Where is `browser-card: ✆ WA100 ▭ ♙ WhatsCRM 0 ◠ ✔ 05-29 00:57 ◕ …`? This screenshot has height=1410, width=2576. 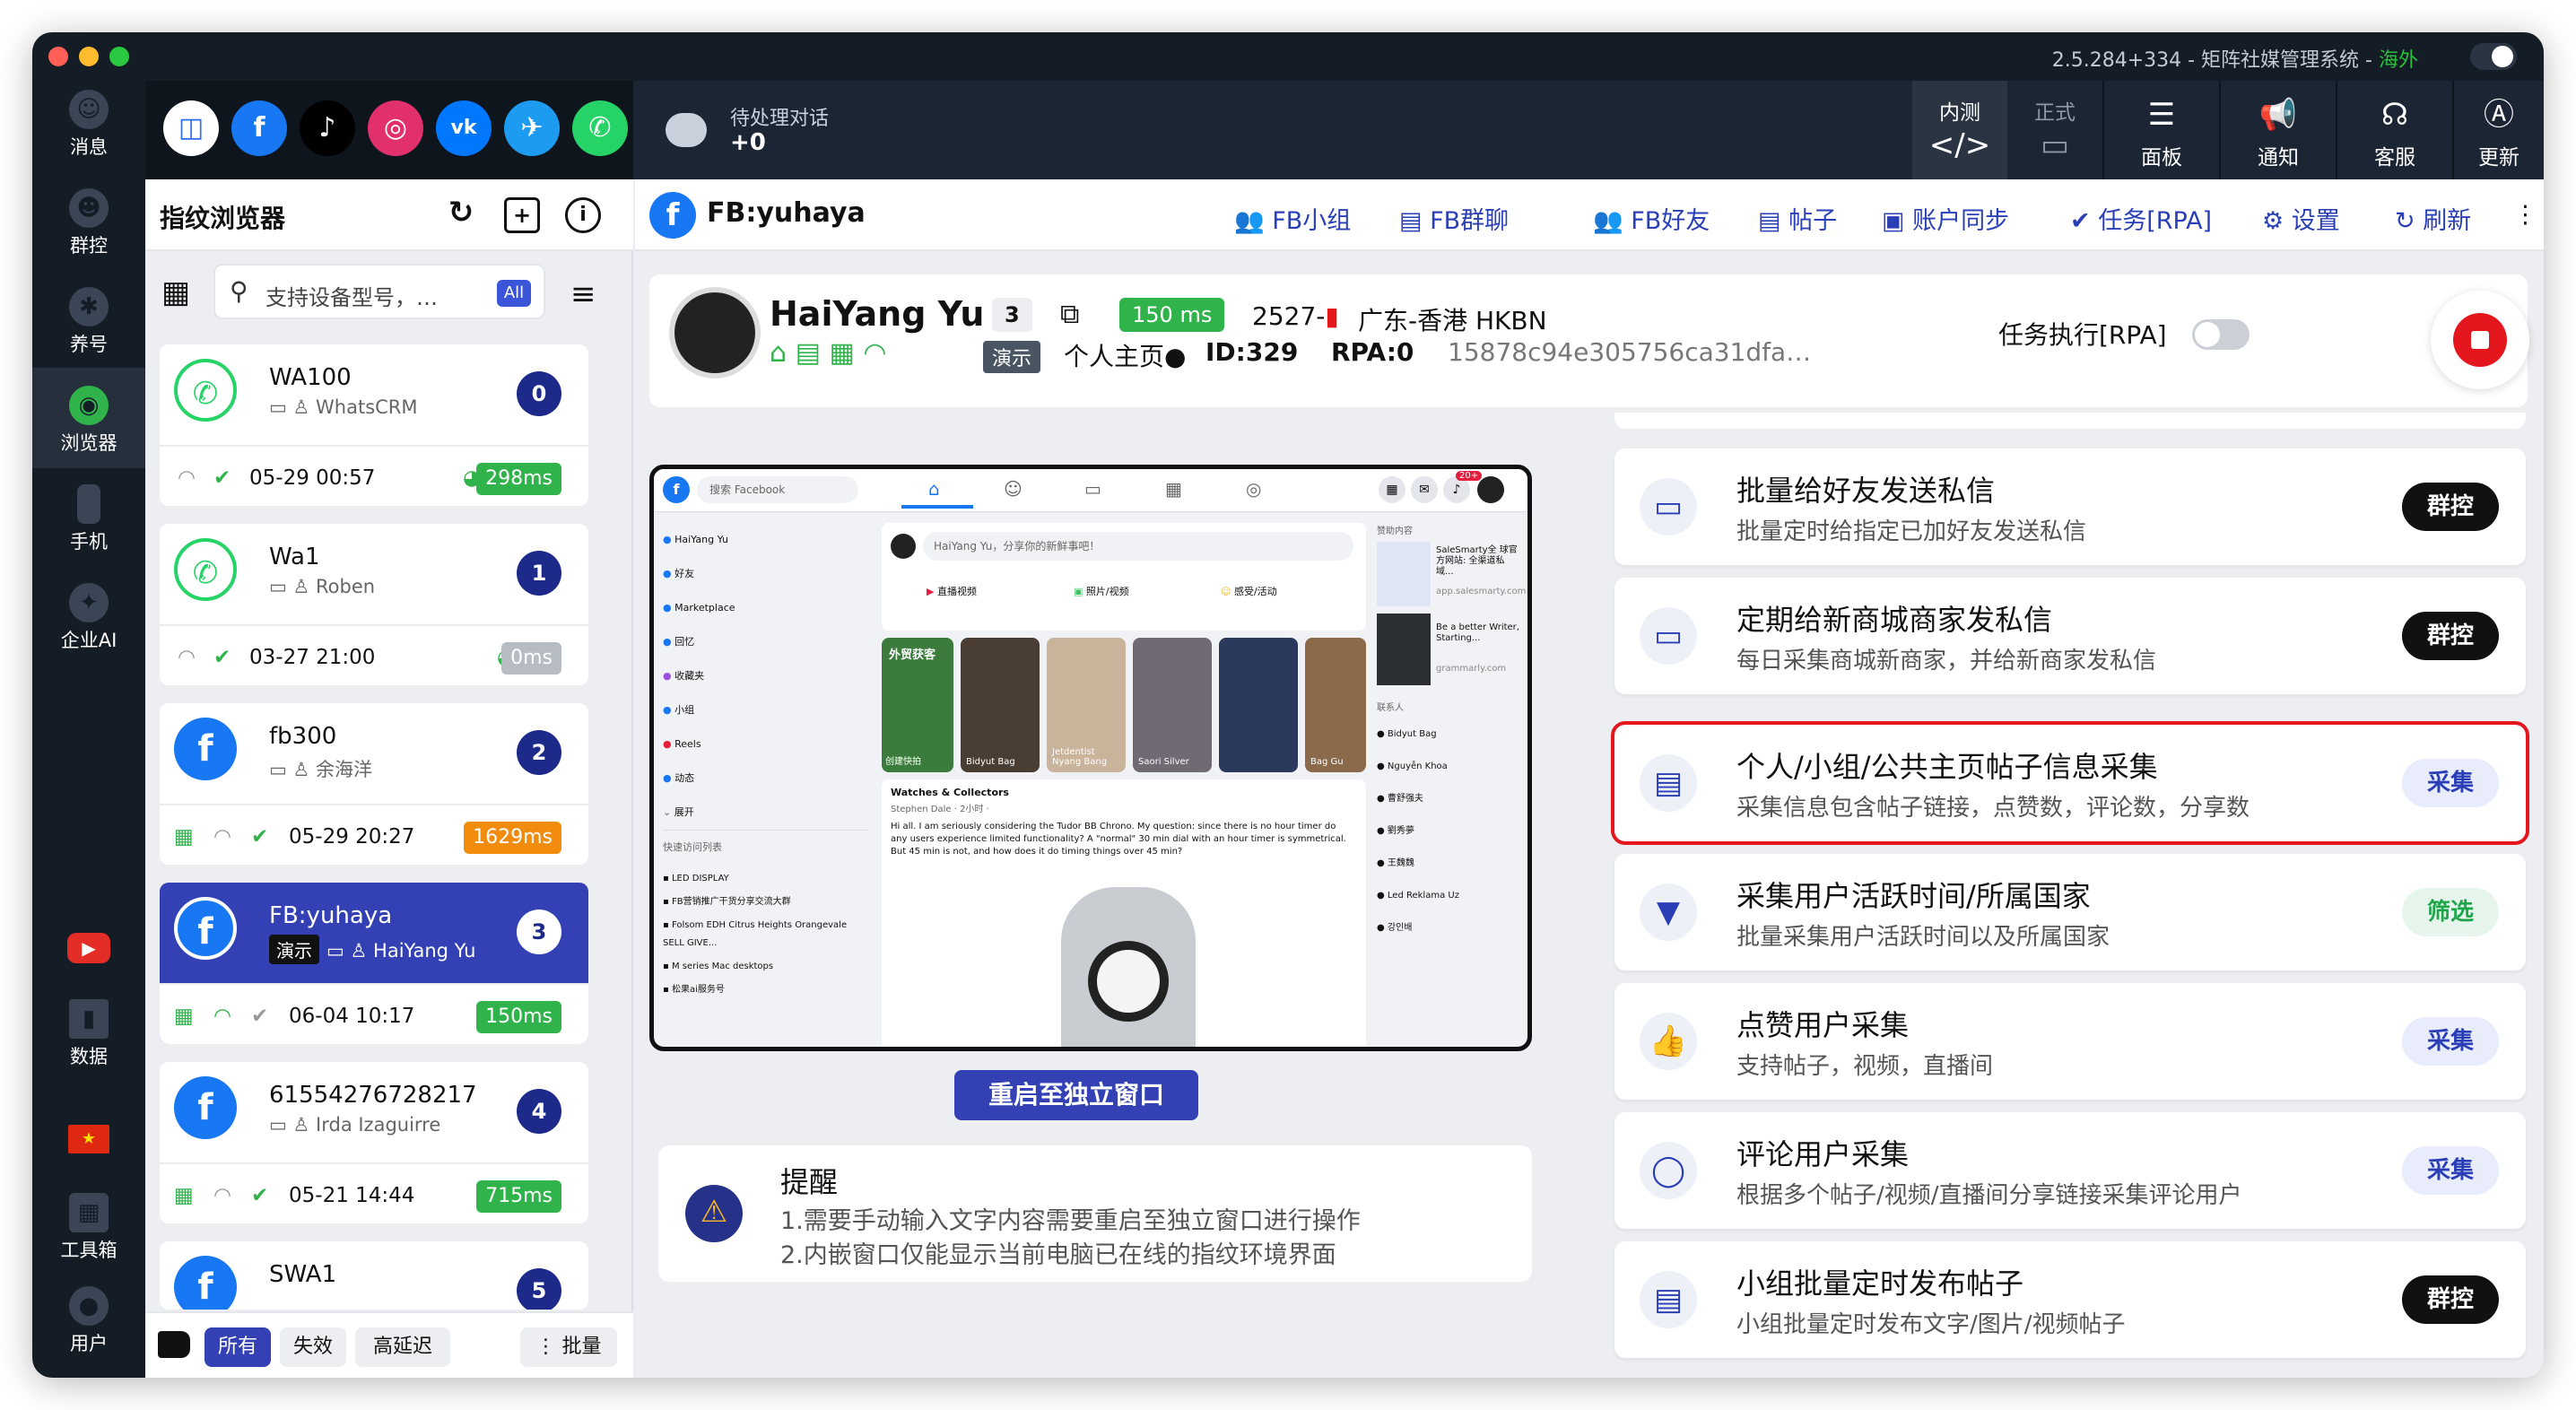
browser-card: ✆ WA100 ▭ ♙ WhatsCRM 0 ◠ ✔ 05-29 00:57 ◕ … is located at coordinates (374, 425).